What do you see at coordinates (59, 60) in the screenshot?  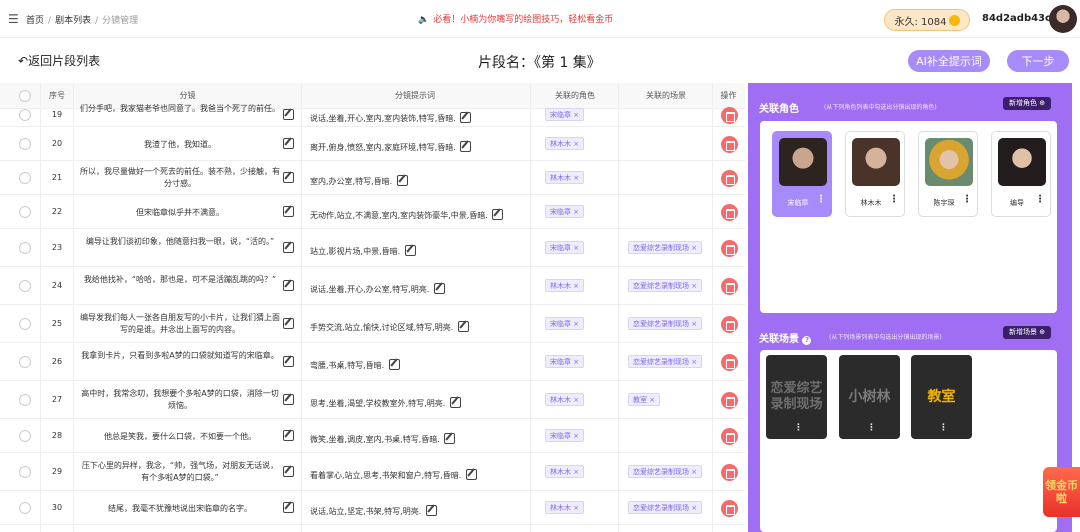 I see `back-to-segment-list-link: ↶返回片段列表` at bounding box center [59, 60].